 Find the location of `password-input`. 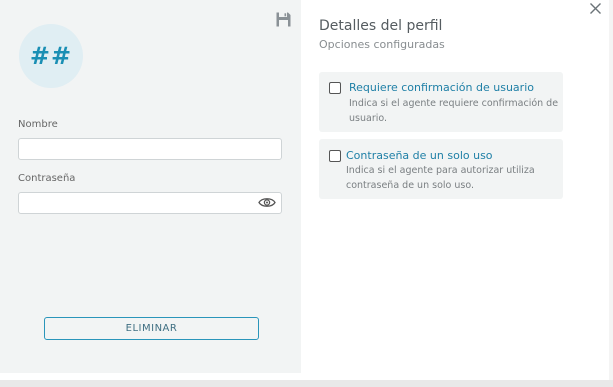

password-input is located at coordinates (150, 203).